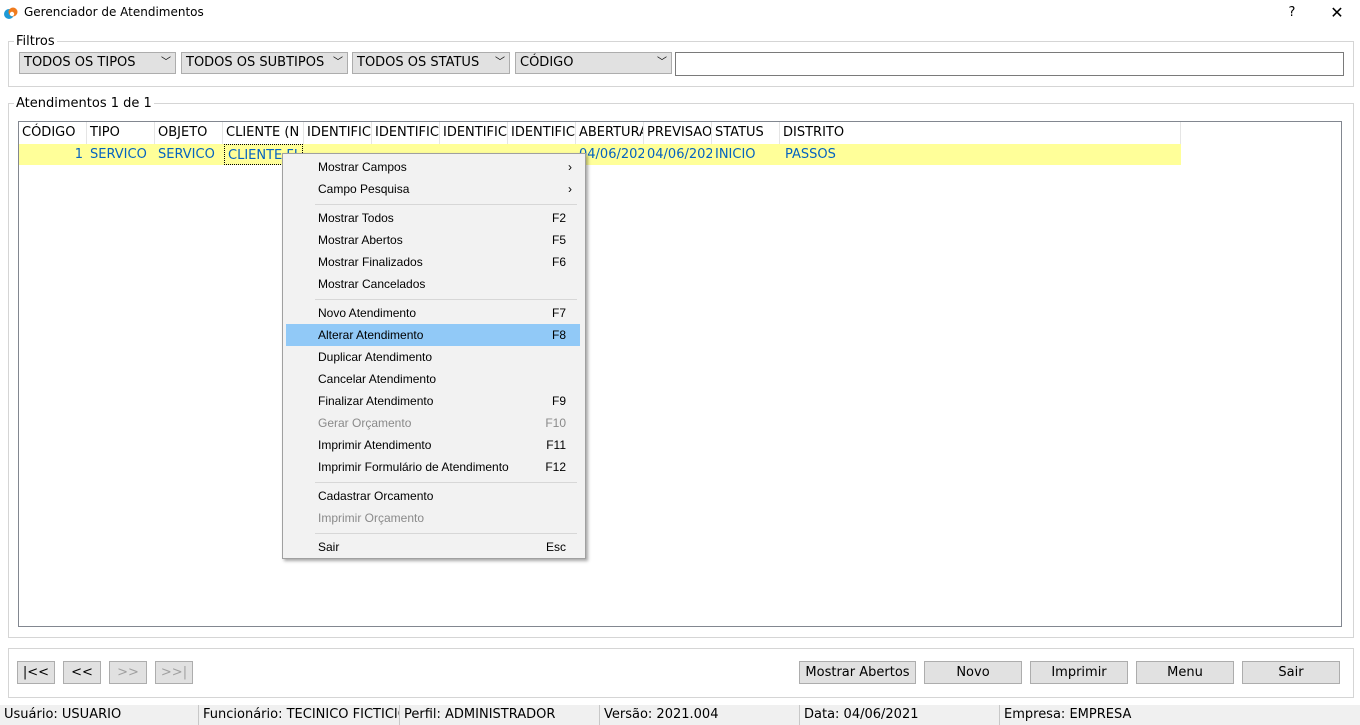 This screenshot has height=725, width=1360. What do you see at coordinates (1079, 672) in the screenshot?
I see `print-button: Imprimir` at bounding box center [1079, 672].